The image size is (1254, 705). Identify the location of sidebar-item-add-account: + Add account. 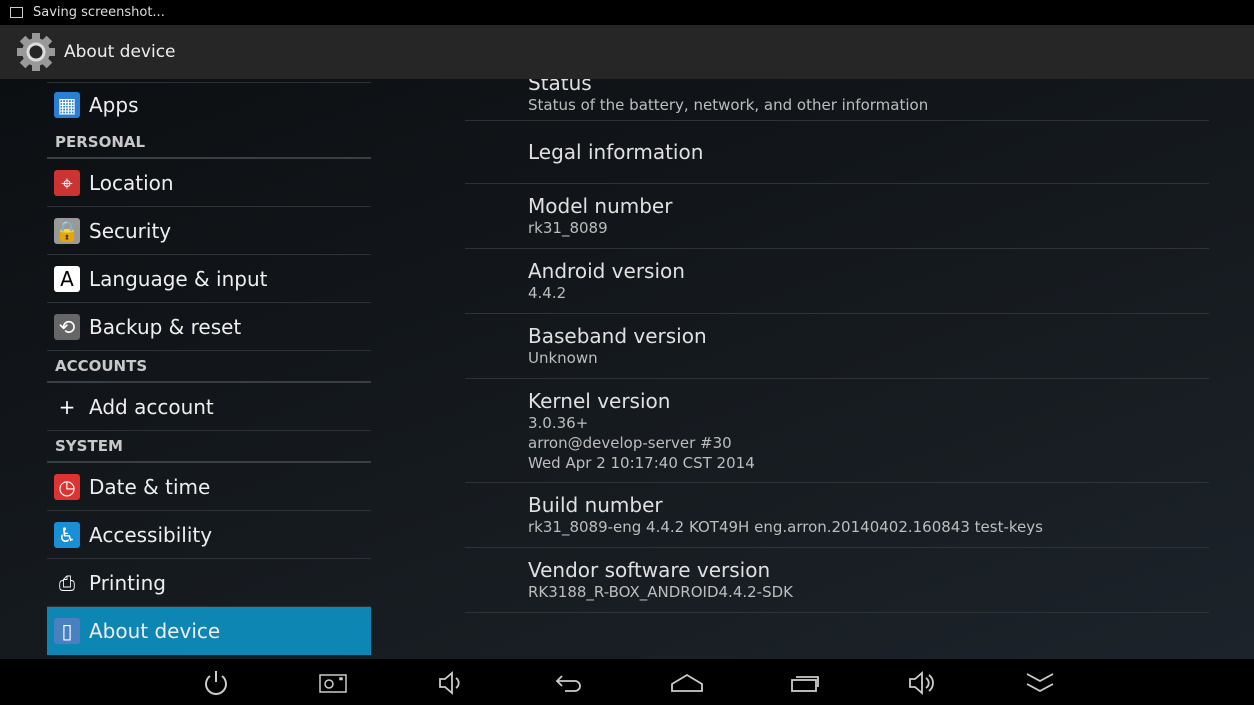
(209, 407).